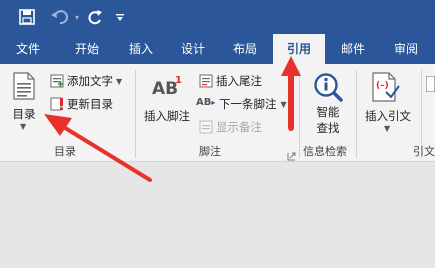 The height and width of the screenshot is (268, 435). What do you see at coordinates (353, 49) in the screenshot?
I see `tab-mailings: 邮件` at bounding box center [353, 49].